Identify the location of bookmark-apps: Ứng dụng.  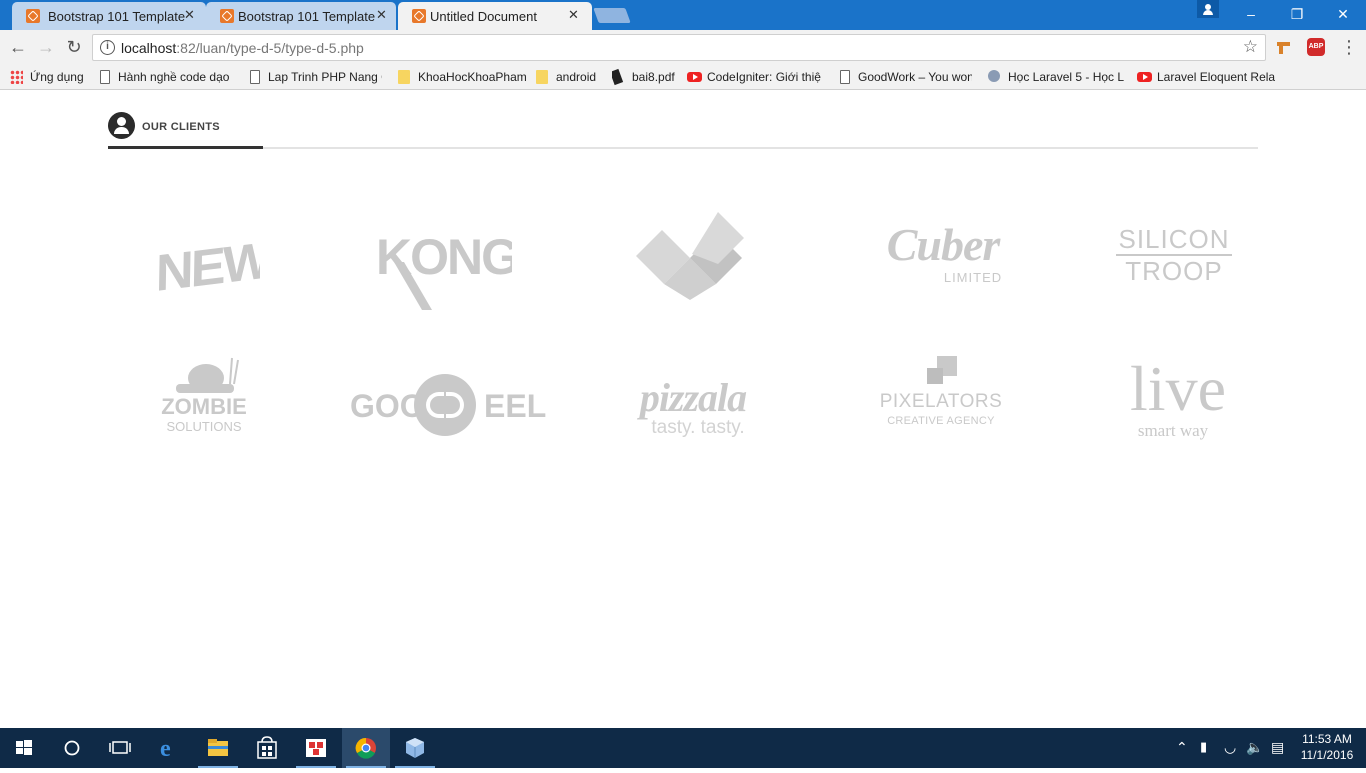
(50, 77).